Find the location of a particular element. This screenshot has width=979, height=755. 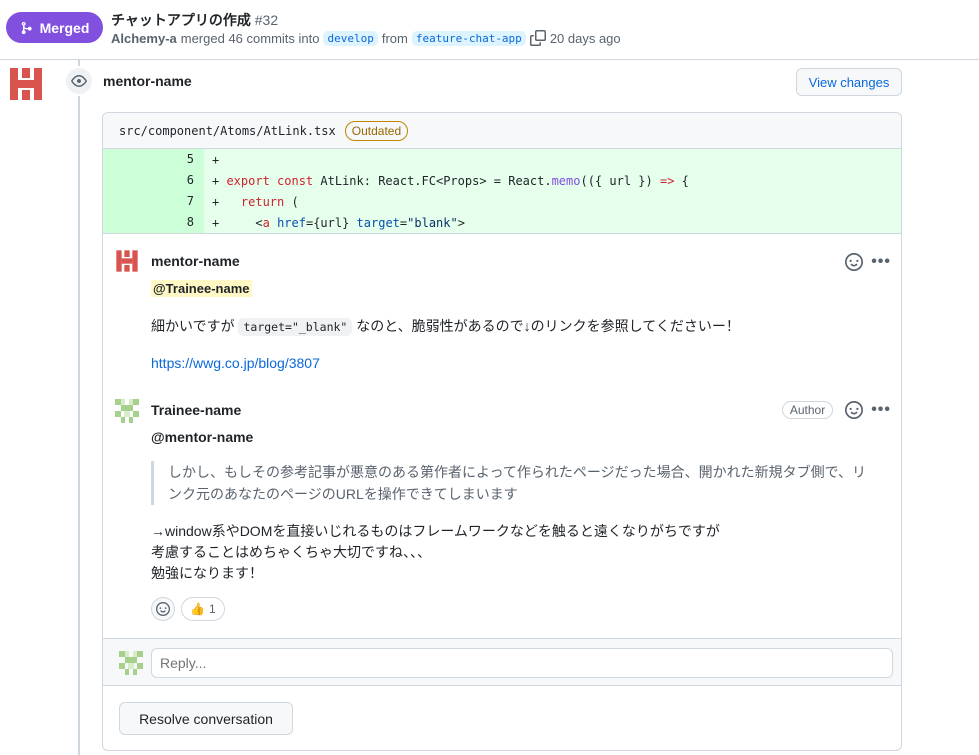

mention-trainee: @Trainee-name is located at coordinates (201, 288).